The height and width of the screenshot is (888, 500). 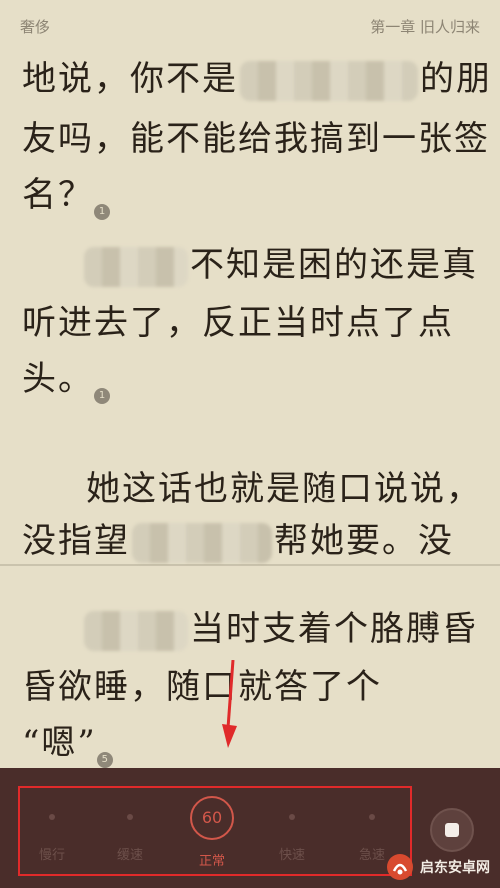 What do you see at coordinates (35, 27) in the screenshot?
I see `book-title: 奢侈` at bounding box center [35, 27].